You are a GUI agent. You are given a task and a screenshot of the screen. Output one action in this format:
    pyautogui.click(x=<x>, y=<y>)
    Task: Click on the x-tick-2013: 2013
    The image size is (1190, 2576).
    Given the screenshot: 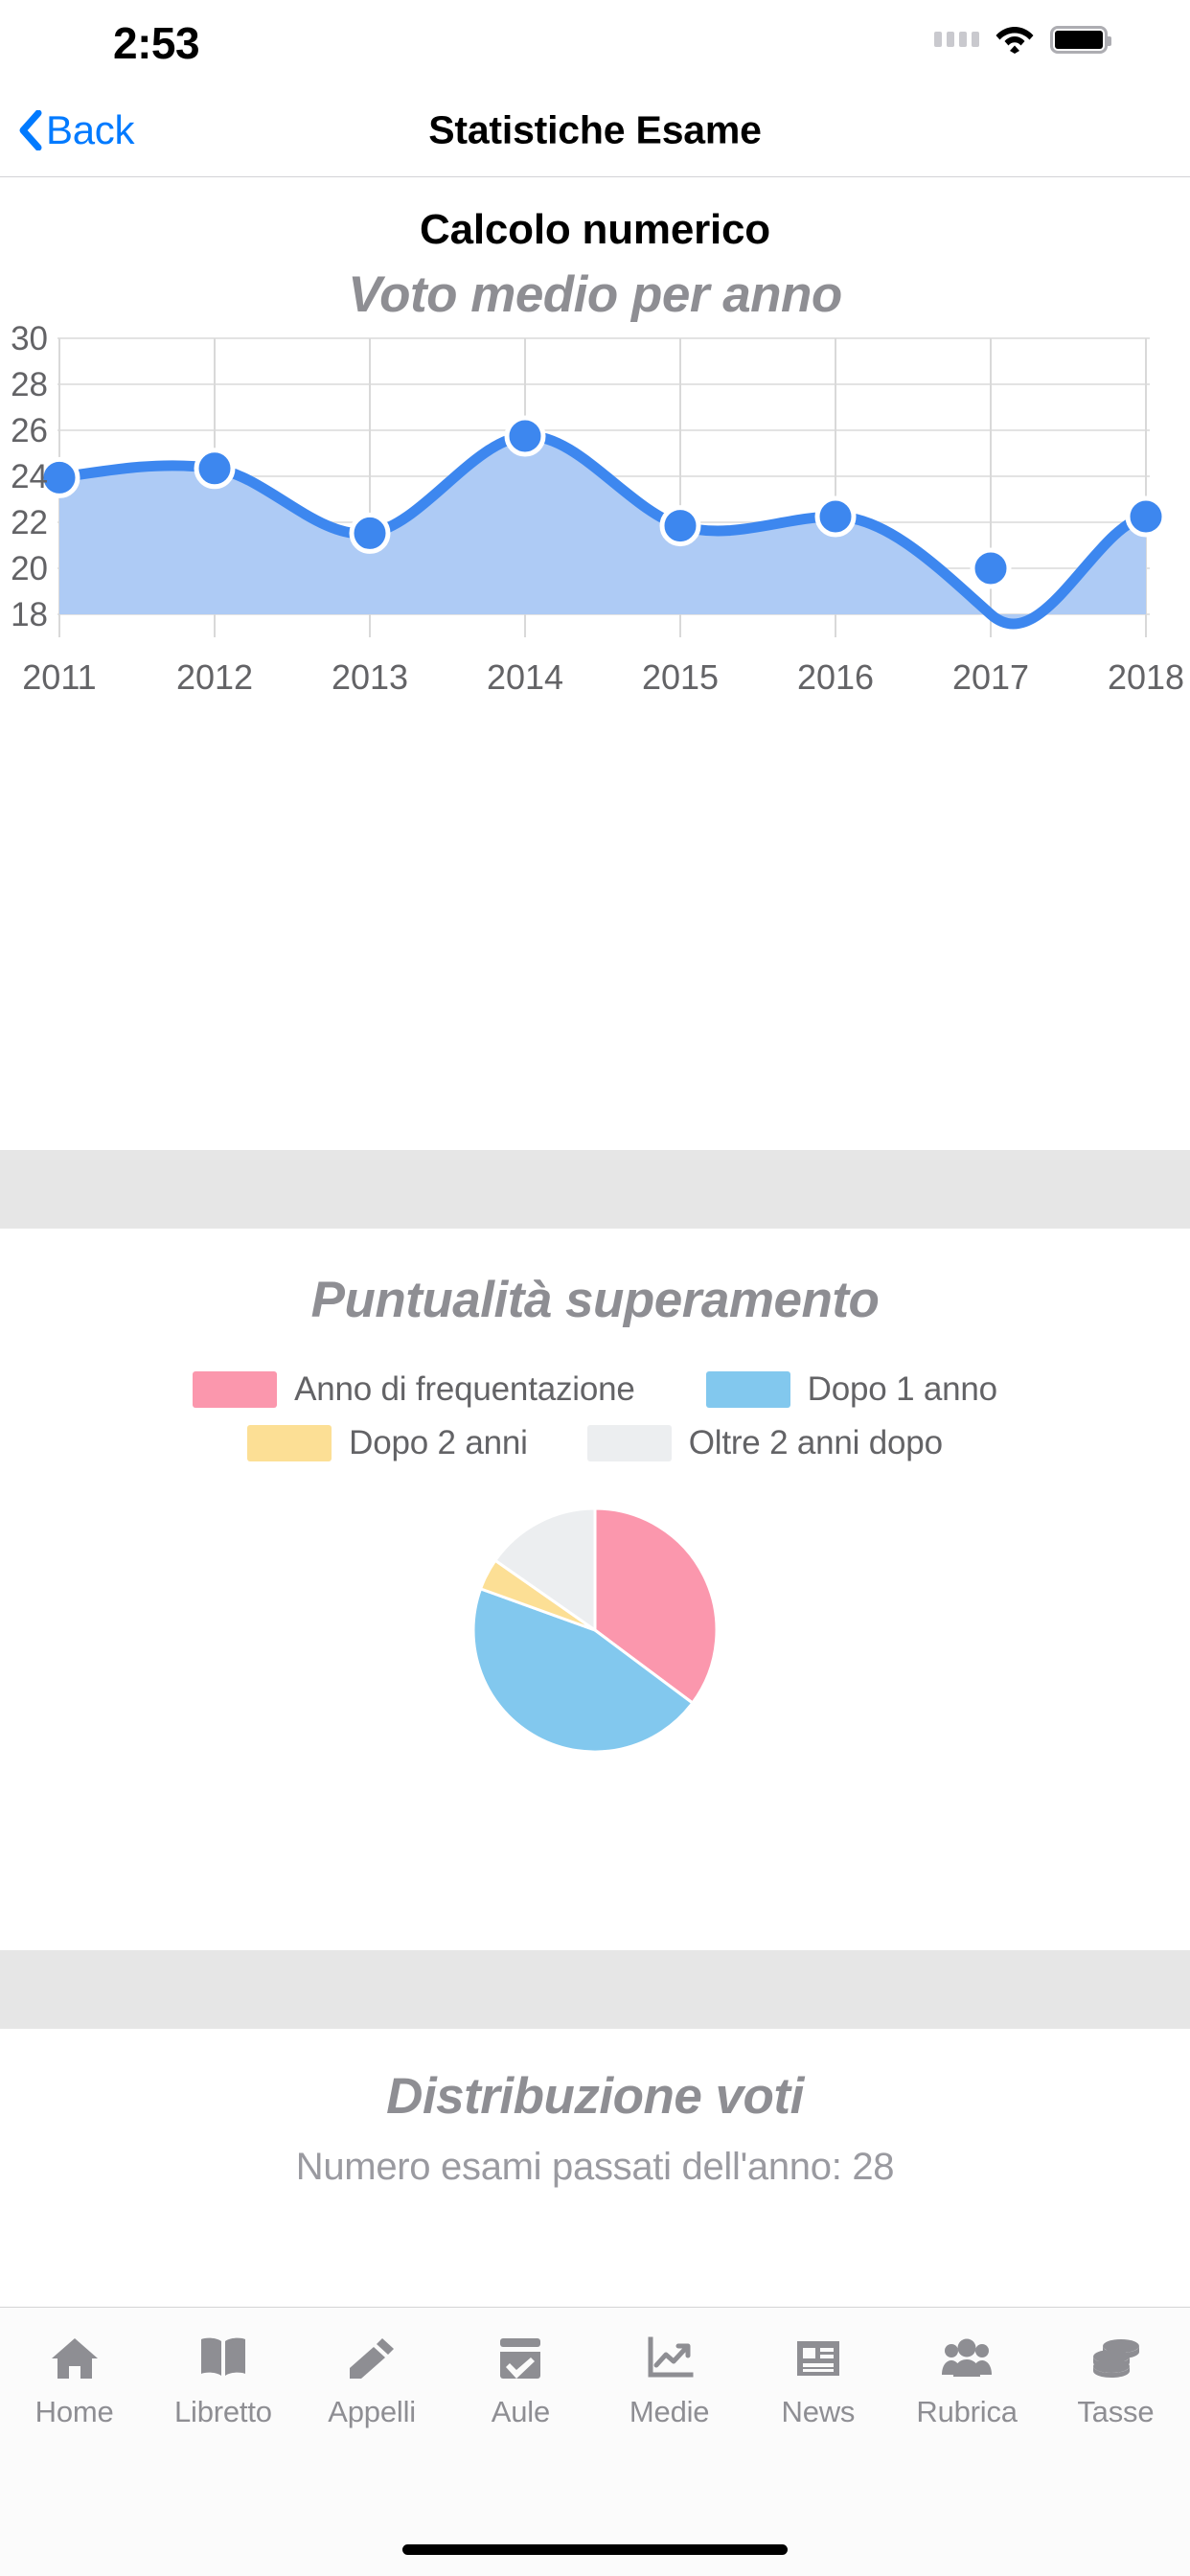 What is the action you would take?
    pyautogui.click(x=370, y=677)
    